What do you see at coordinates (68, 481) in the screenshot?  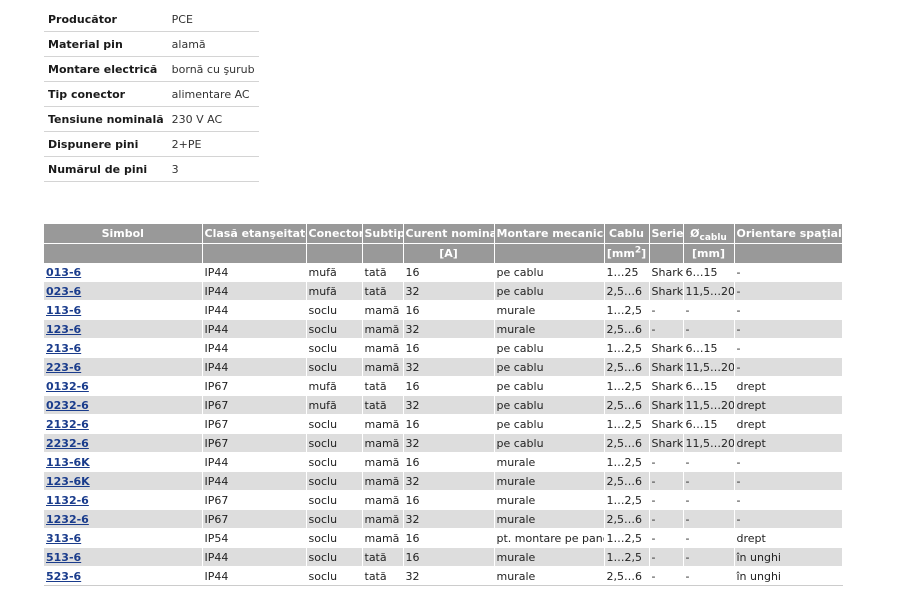 I see `product-link: 123-6K` at bounding box center [68, 481].